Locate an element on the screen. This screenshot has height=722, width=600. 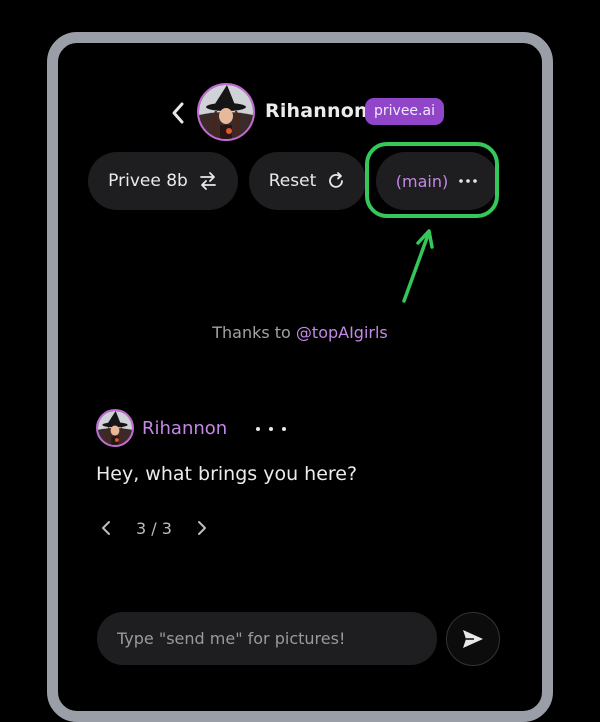
send-button is located at coordinates (473, 639).